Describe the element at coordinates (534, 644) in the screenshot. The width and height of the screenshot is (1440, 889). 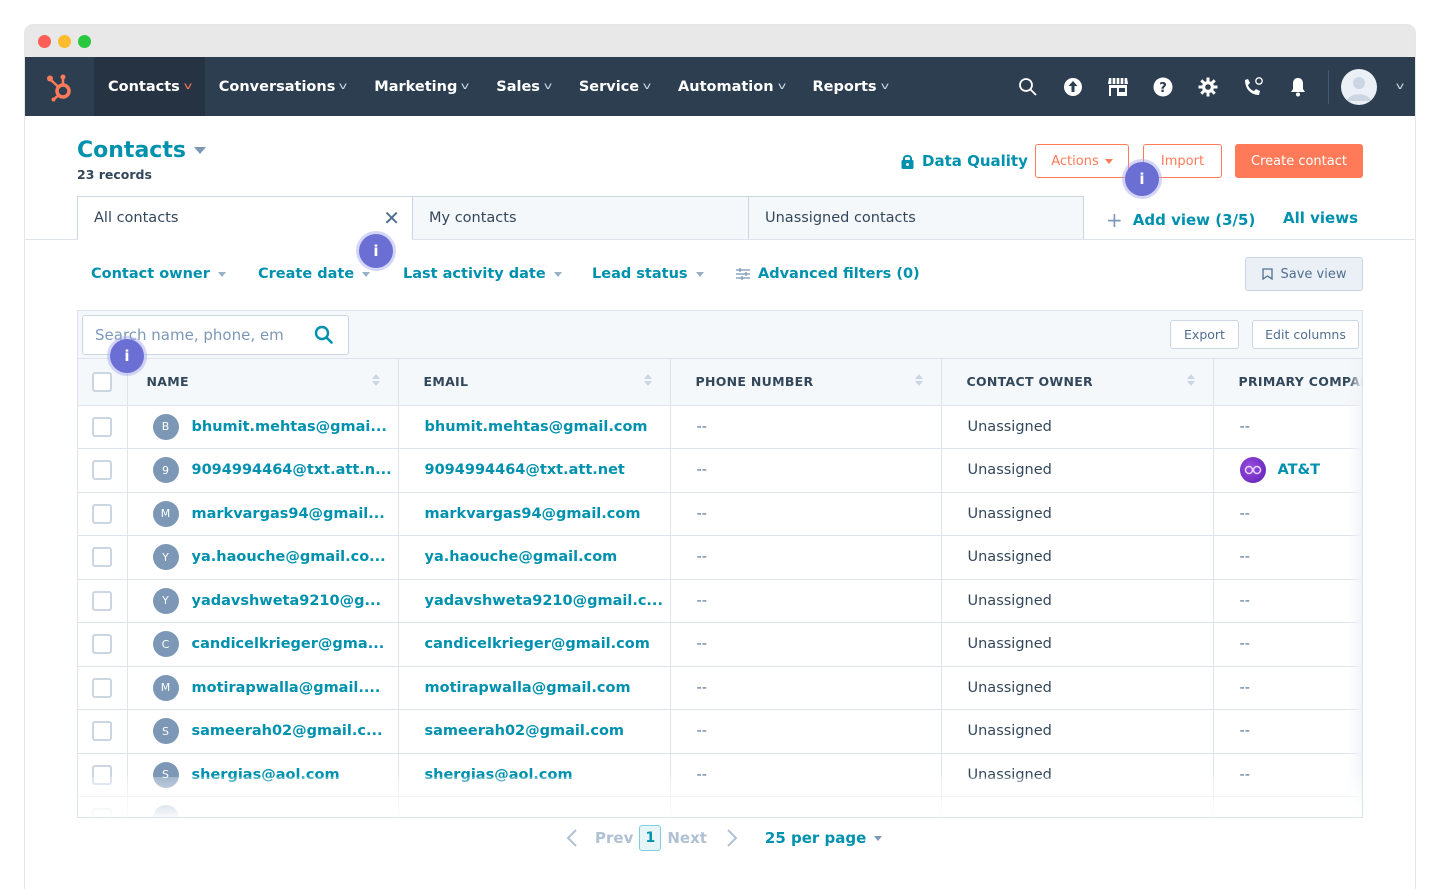
I see `email-link: candicelkrieger@gmail.com` at that location.